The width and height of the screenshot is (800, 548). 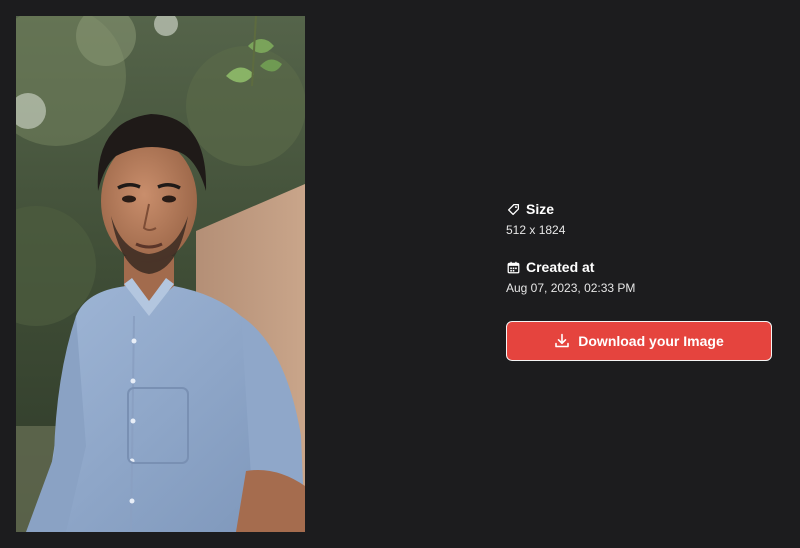 What do you see at coordinates (651, 341) in the screenshot?
I see `download-button-label: Download your Image` at bounding box center [651, 341].